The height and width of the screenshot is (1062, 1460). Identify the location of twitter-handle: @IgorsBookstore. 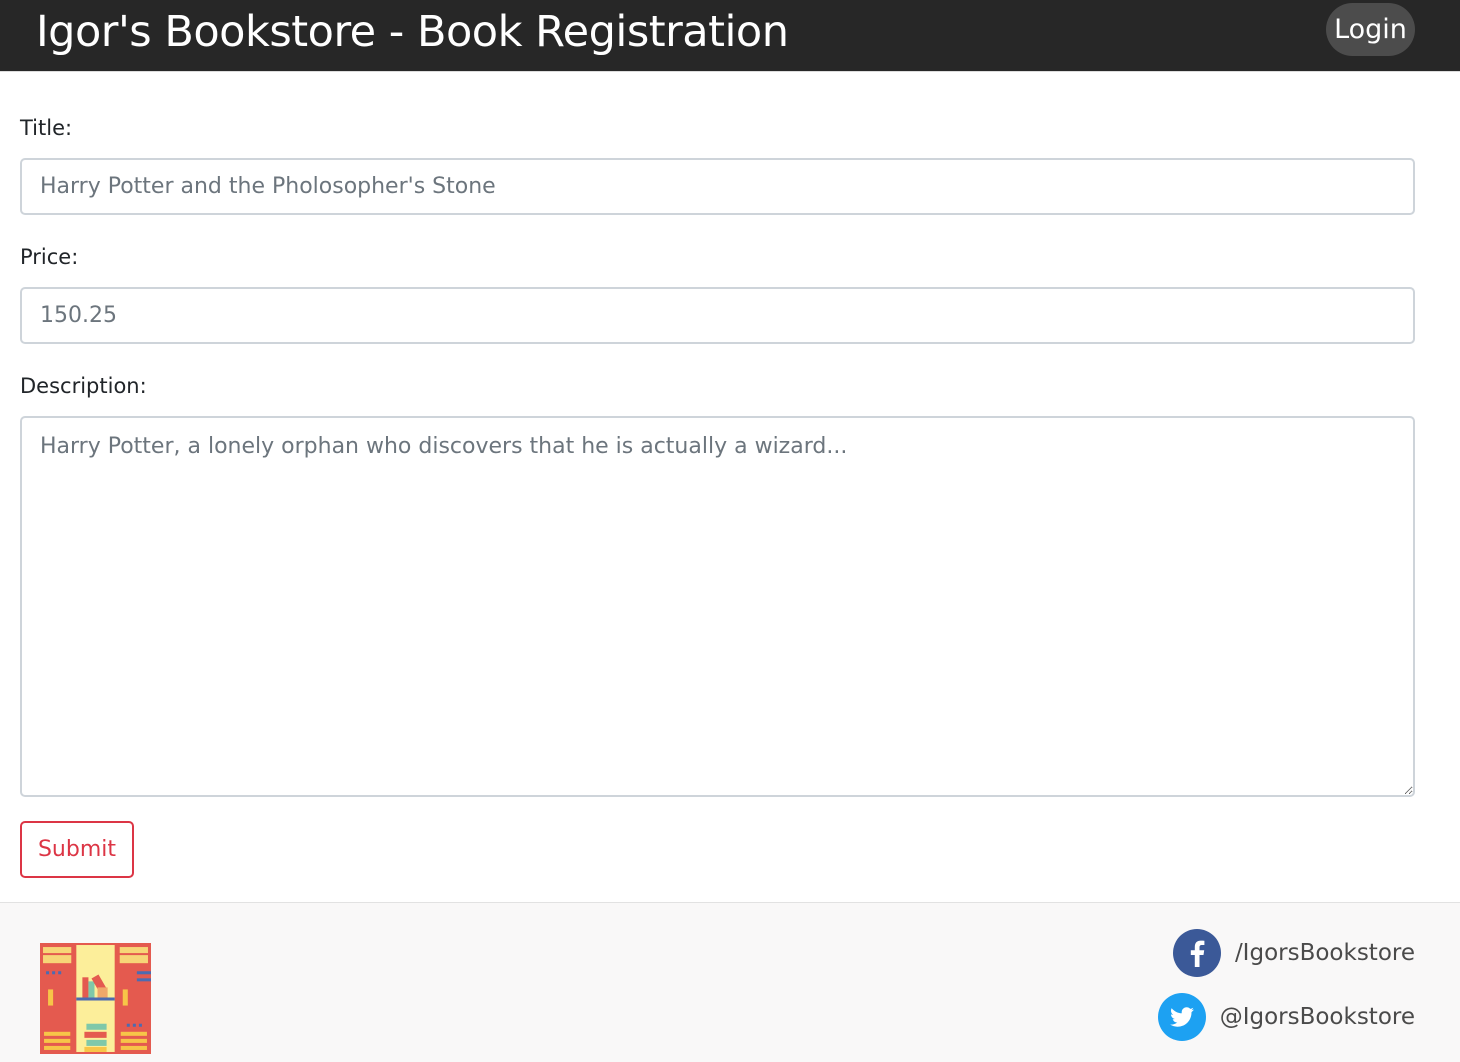
(1317, 1017).